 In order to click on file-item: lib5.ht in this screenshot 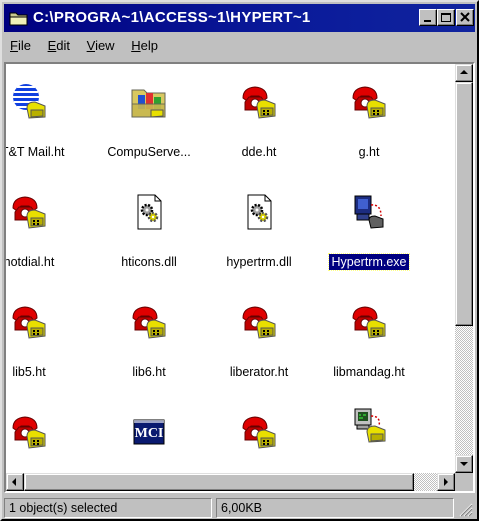, I will do `click(45, 341)`.